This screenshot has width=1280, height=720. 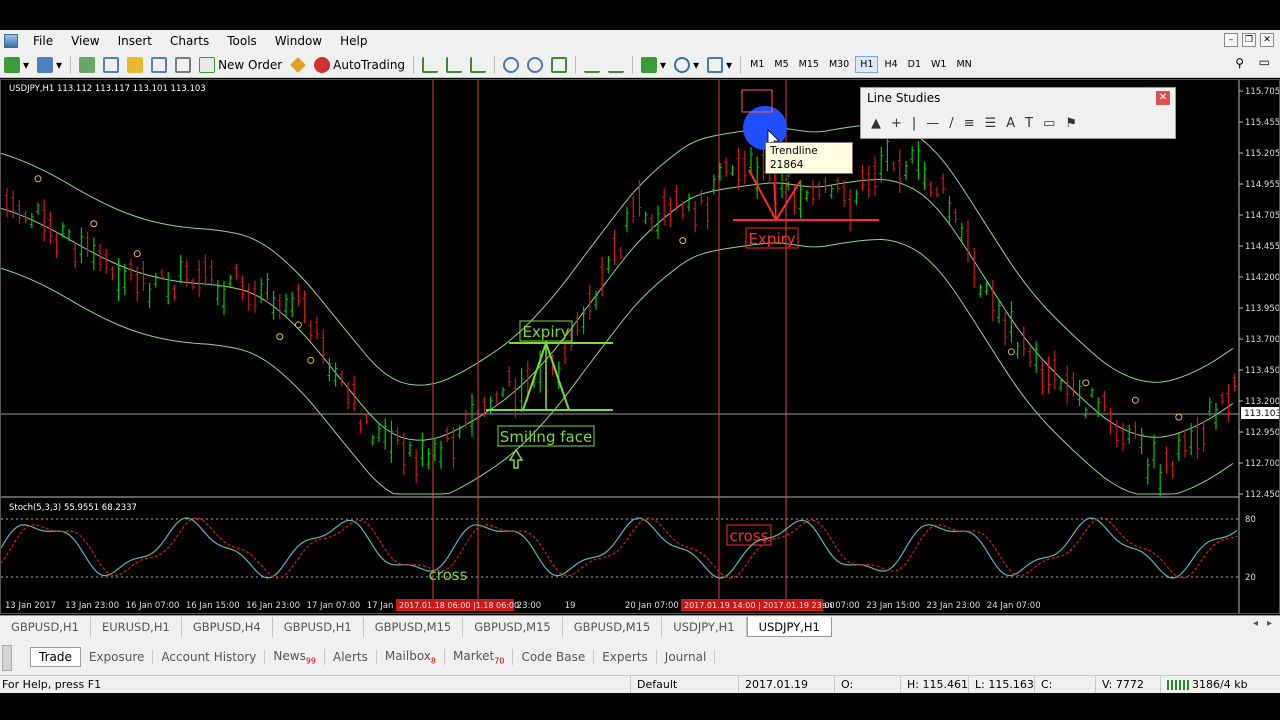 I want to click on auto-scroll-button, so click(x=592, y=65).